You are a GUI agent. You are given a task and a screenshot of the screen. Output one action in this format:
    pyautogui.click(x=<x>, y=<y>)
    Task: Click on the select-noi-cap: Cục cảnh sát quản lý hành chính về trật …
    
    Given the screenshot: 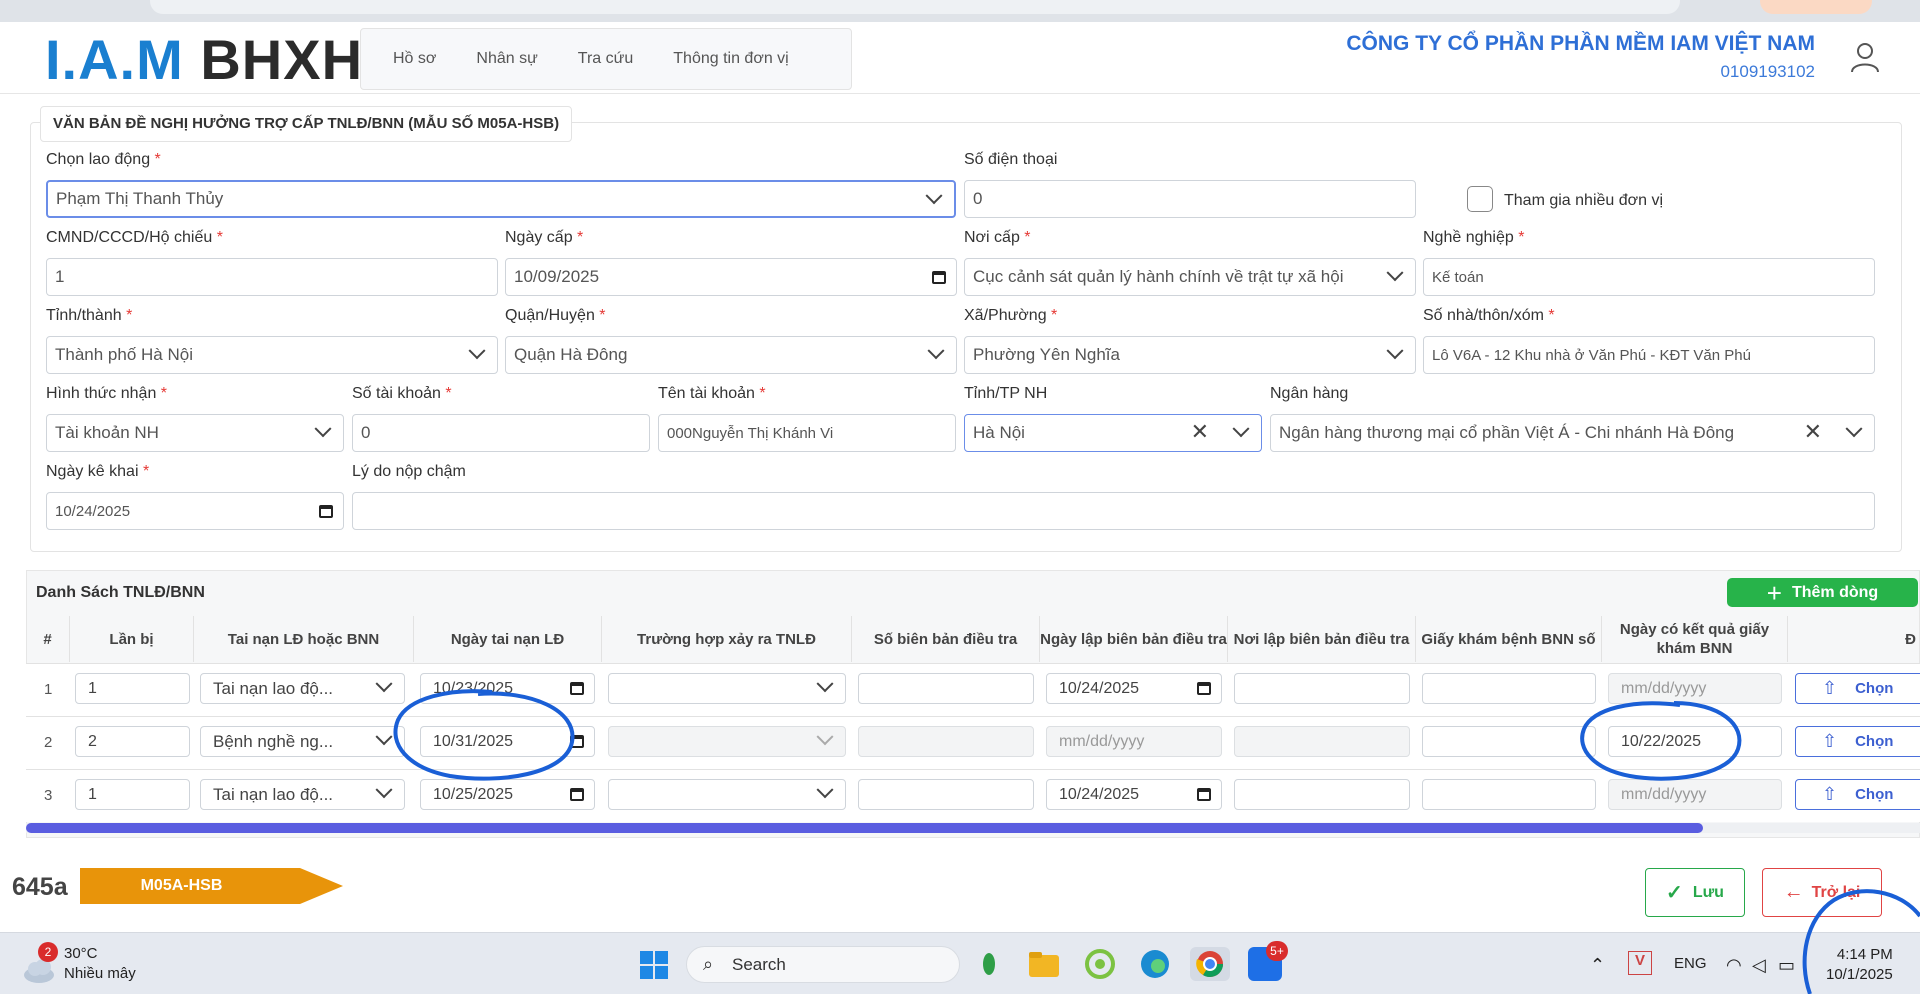 What is the action you would take?
    pyautogui.click(x=1190, y=277)
    